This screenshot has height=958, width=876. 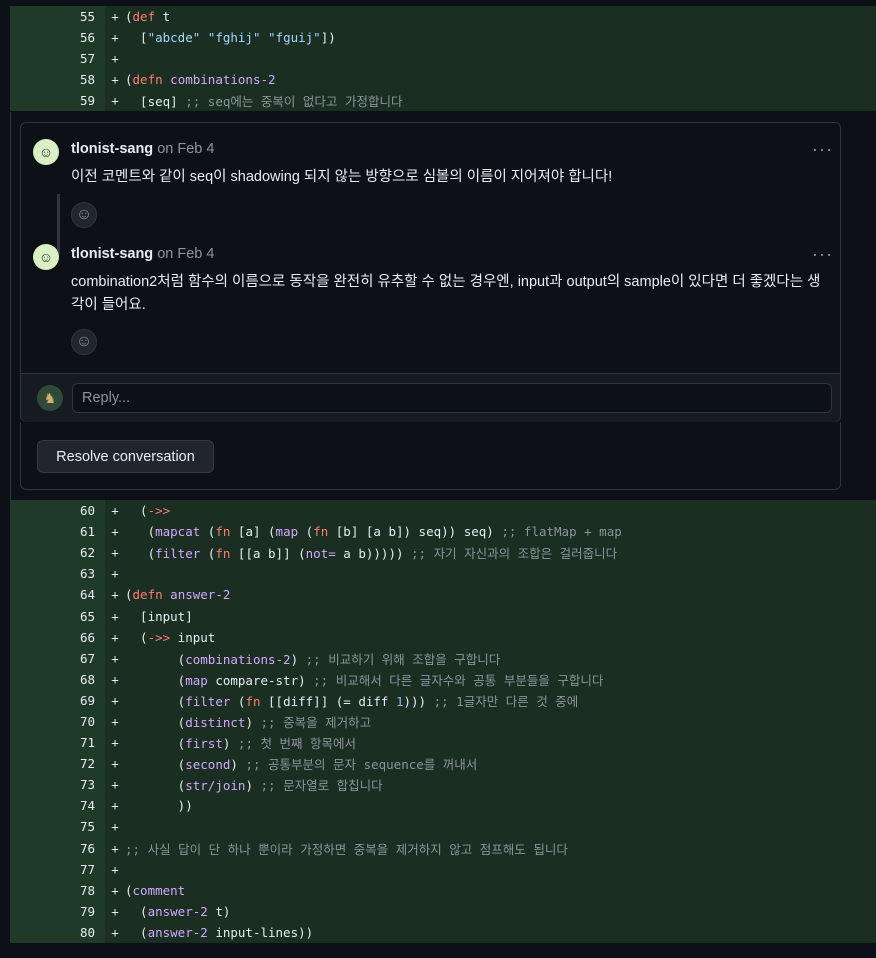 I want to click on line-number: 74, so click(x=57, y=806).